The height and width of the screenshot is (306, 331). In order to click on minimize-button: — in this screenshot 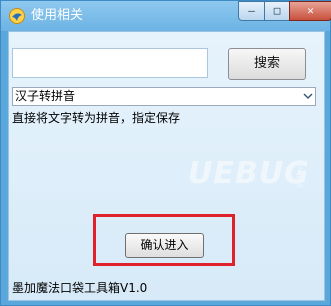, I will do `click(251, 11)`.